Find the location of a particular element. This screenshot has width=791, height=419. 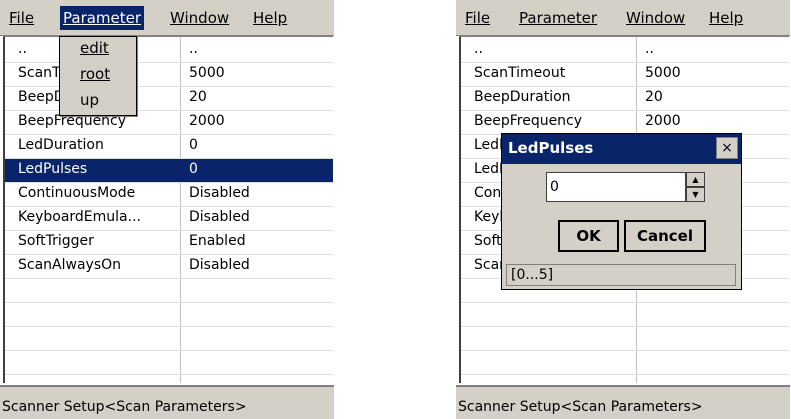

param-name: ScanTimeout is located at coordinates (520, 73).